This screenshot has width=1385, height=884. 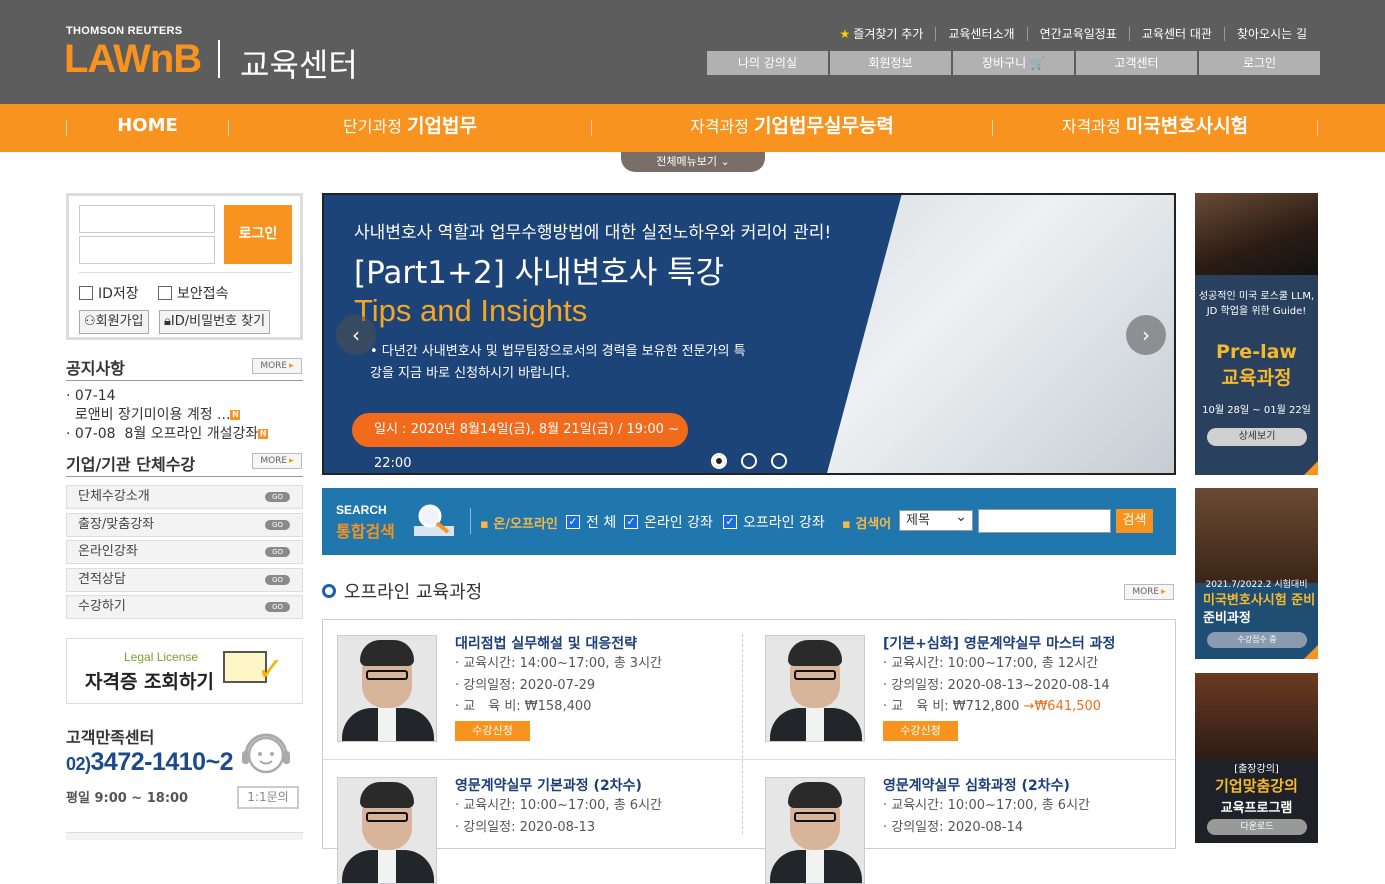 What do you see at coordinates (153, 406) in the screenshot?
I see `notice-item: · 07-14 로앤비 장기미이용 계정 ... N` at bounding box center [153, 406].